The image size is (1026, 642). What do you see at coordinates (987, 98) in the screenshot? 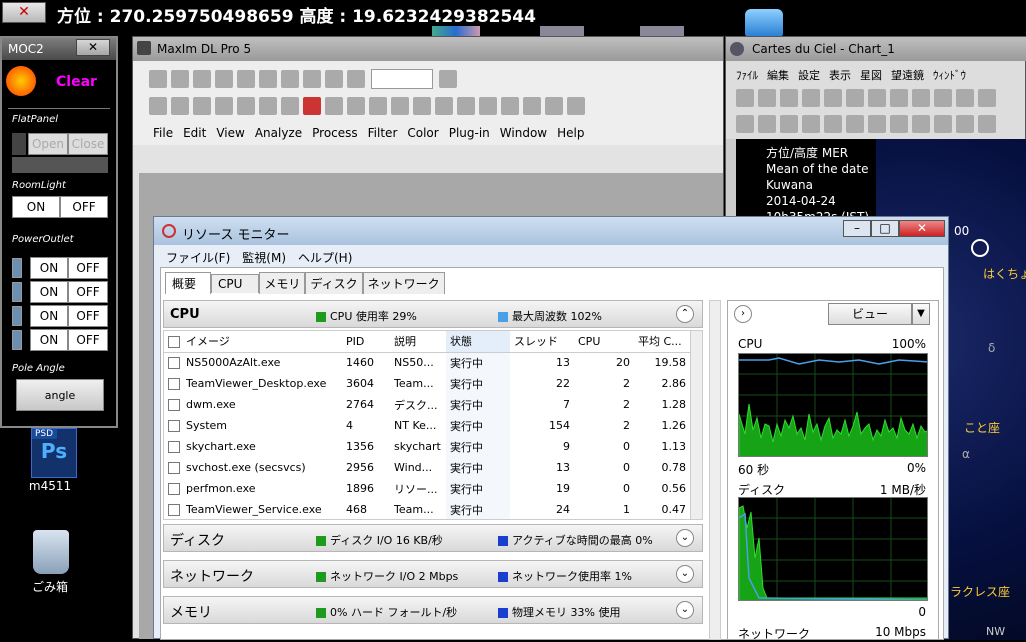
I see `search-icon` at bounding box center [987, 98].